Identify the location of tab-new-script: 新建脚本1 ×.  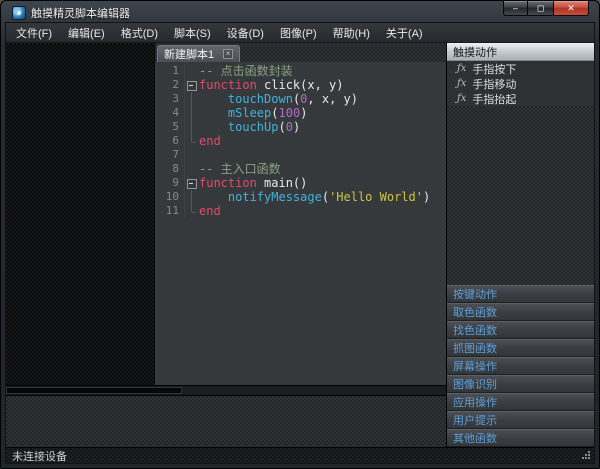
(199, 53).